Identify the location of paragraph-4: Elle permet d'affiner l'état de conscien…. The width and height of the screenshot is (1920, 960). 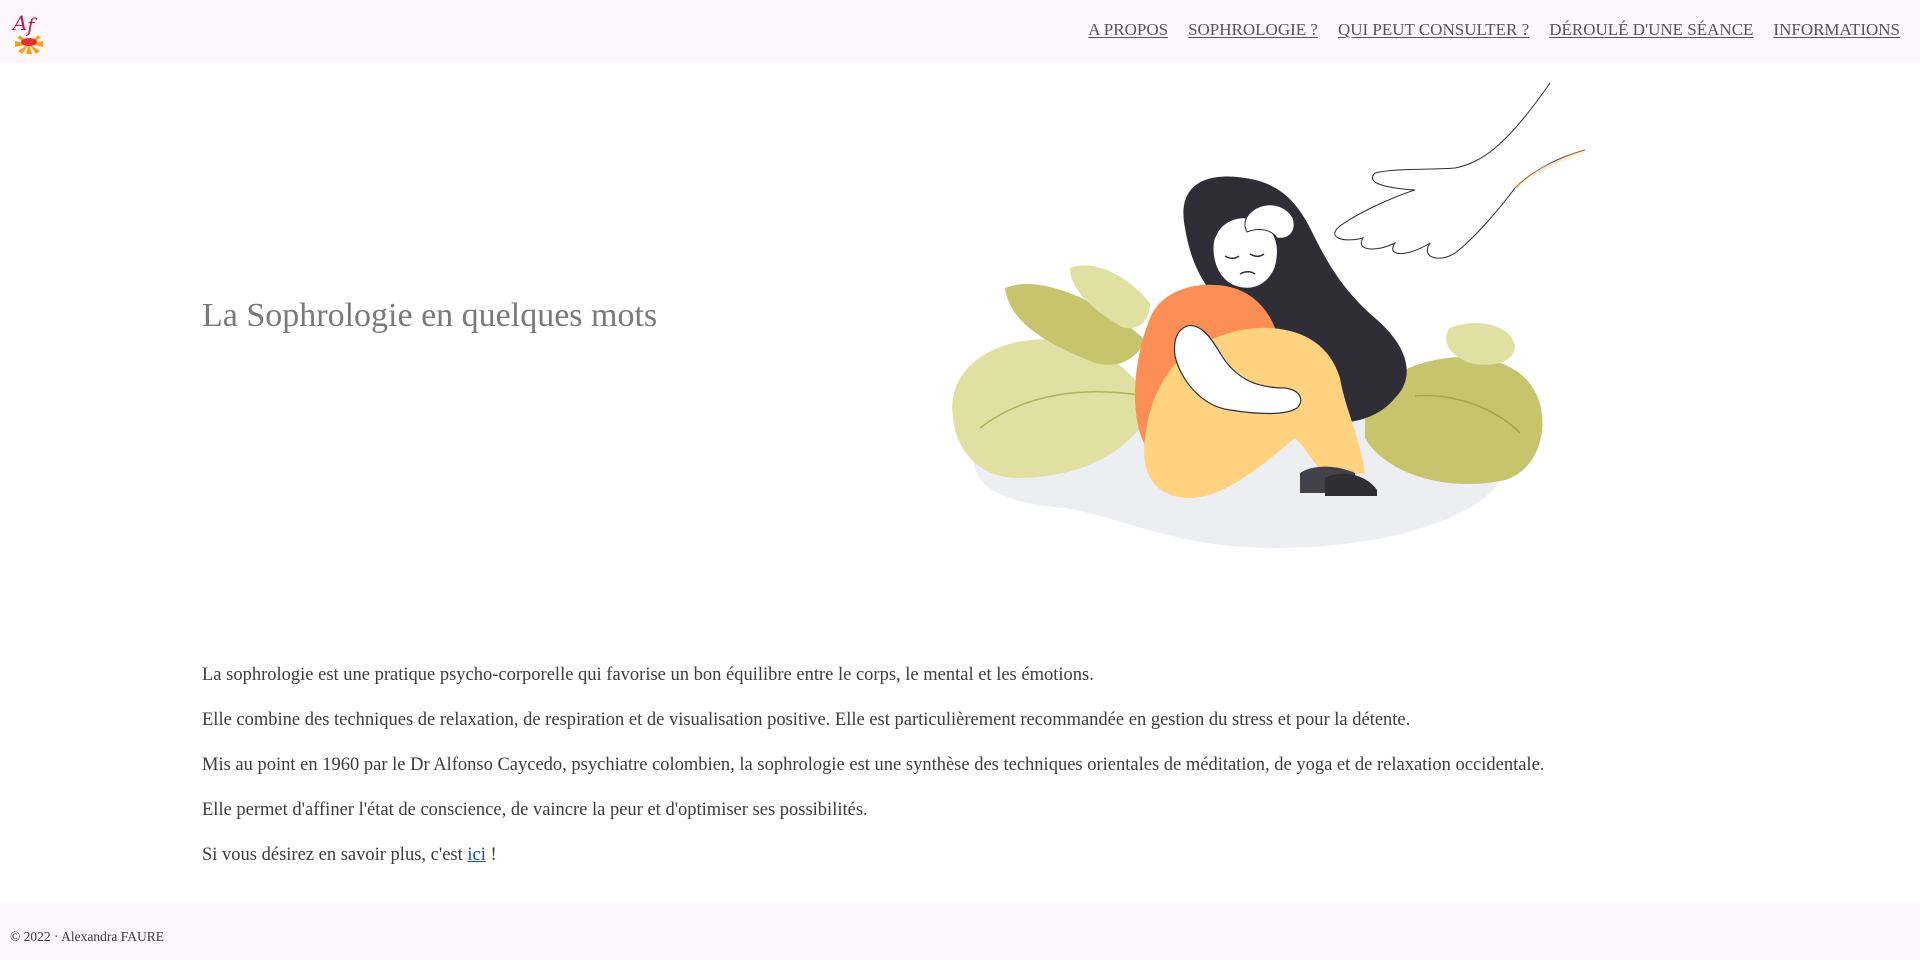
(535, 810).